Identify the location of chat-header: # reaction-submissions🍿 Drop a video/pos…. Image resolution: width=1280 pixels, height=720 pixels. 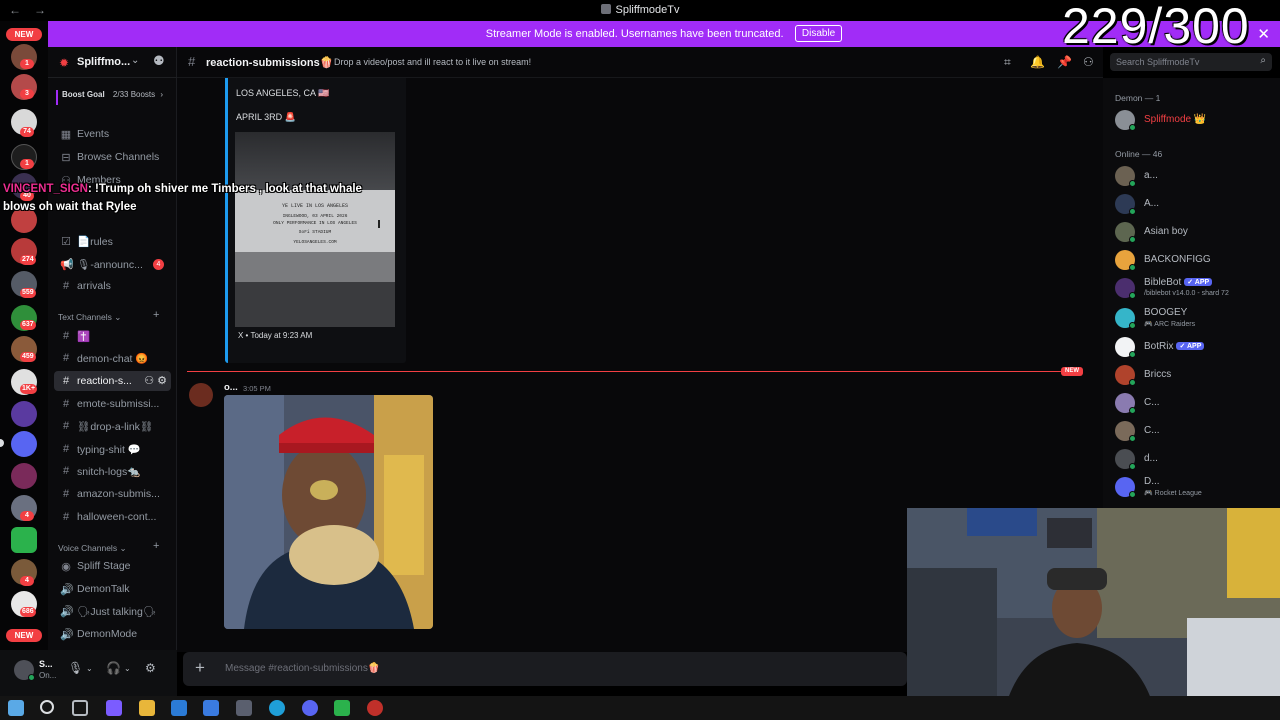
(640, 62).